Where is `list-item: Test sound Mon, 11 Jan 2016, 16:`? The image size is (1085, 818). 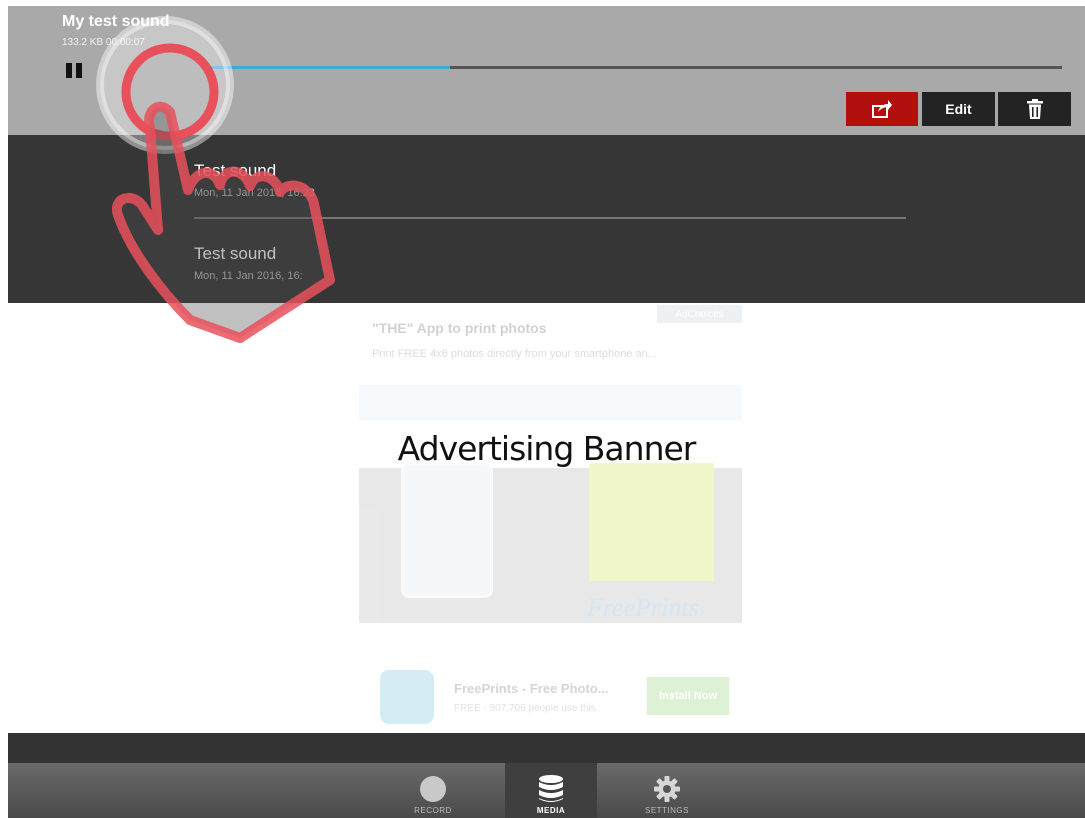 list-item: Test sound Mon, 11 Jan 2016, 16: is located at coordinates (248, 263).